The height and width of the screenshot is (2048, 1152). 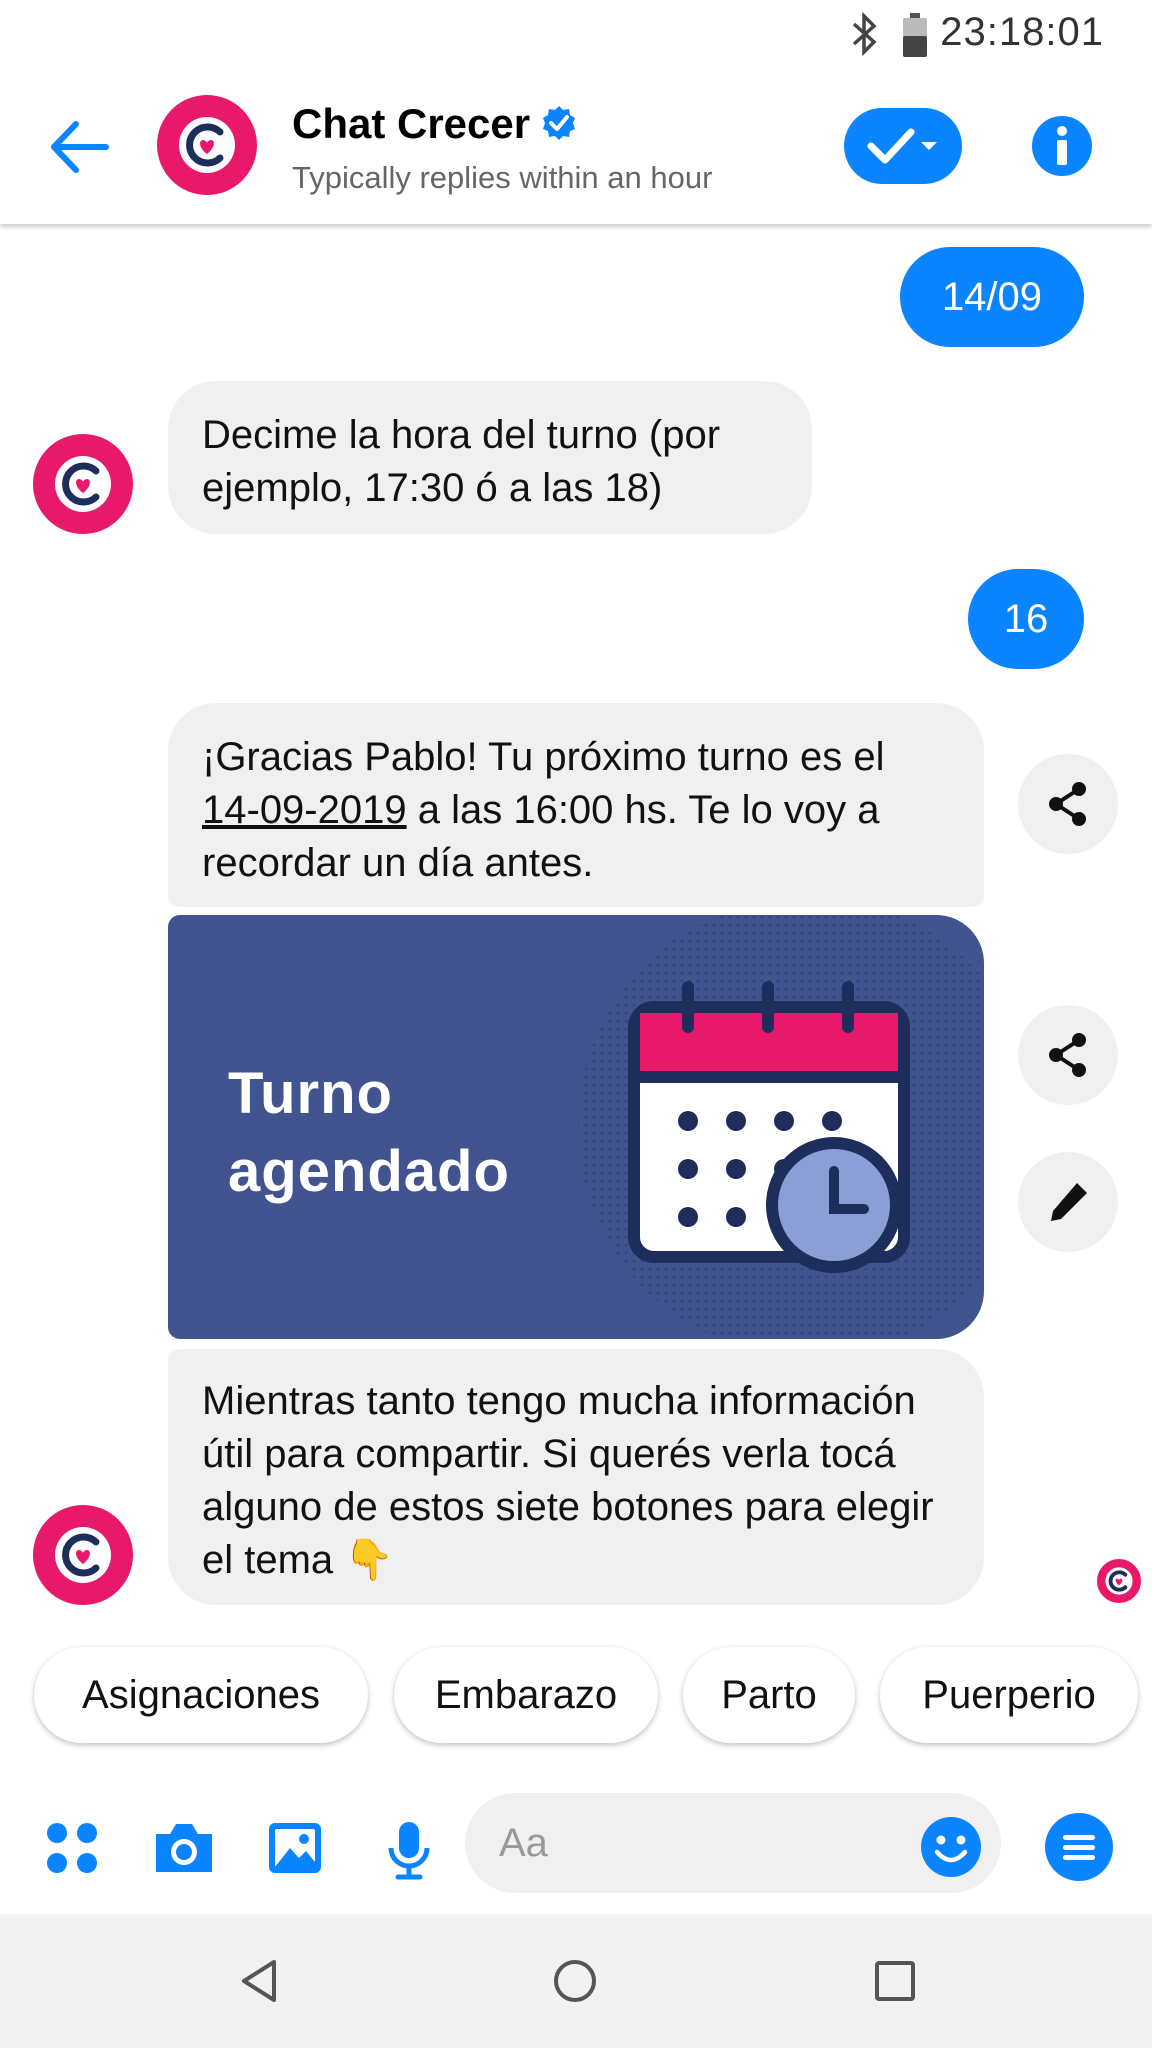 I want to click on status-bar: 23:18:01, so click(x=576, y=35).